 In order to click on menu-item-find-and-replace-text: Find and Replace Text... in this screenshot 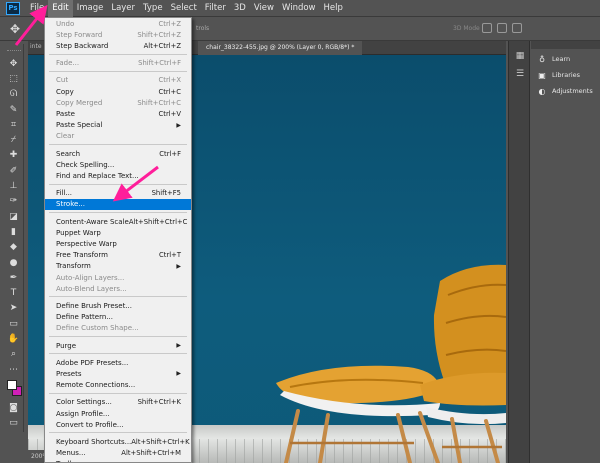, I will do `click(118, 175)`.